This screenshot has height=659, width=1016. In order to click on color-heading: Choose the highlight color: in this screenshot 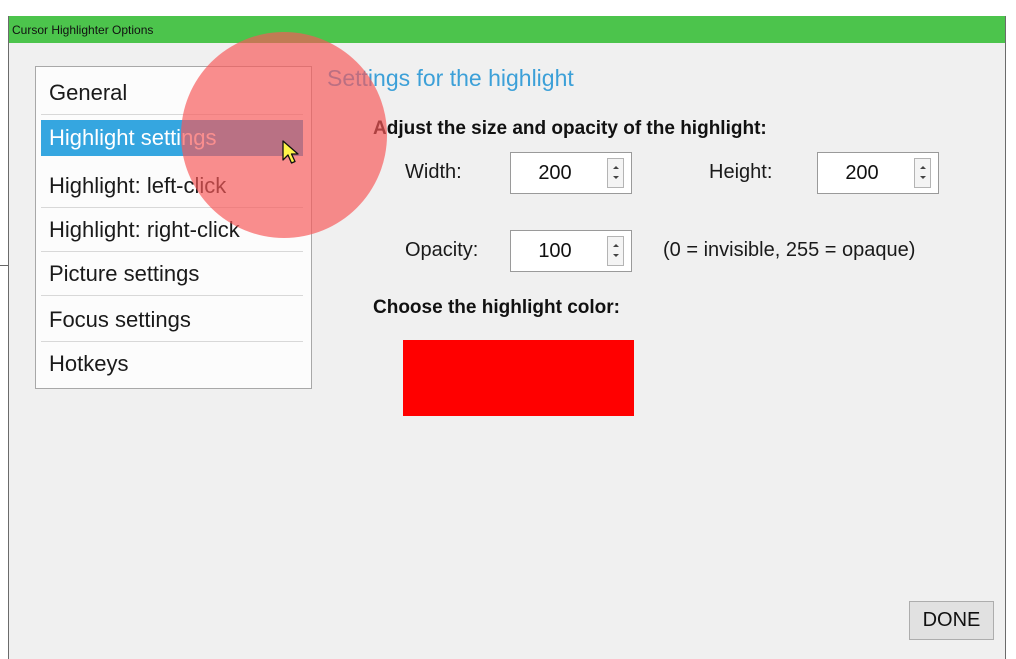, I will do `click(496, 307)`.